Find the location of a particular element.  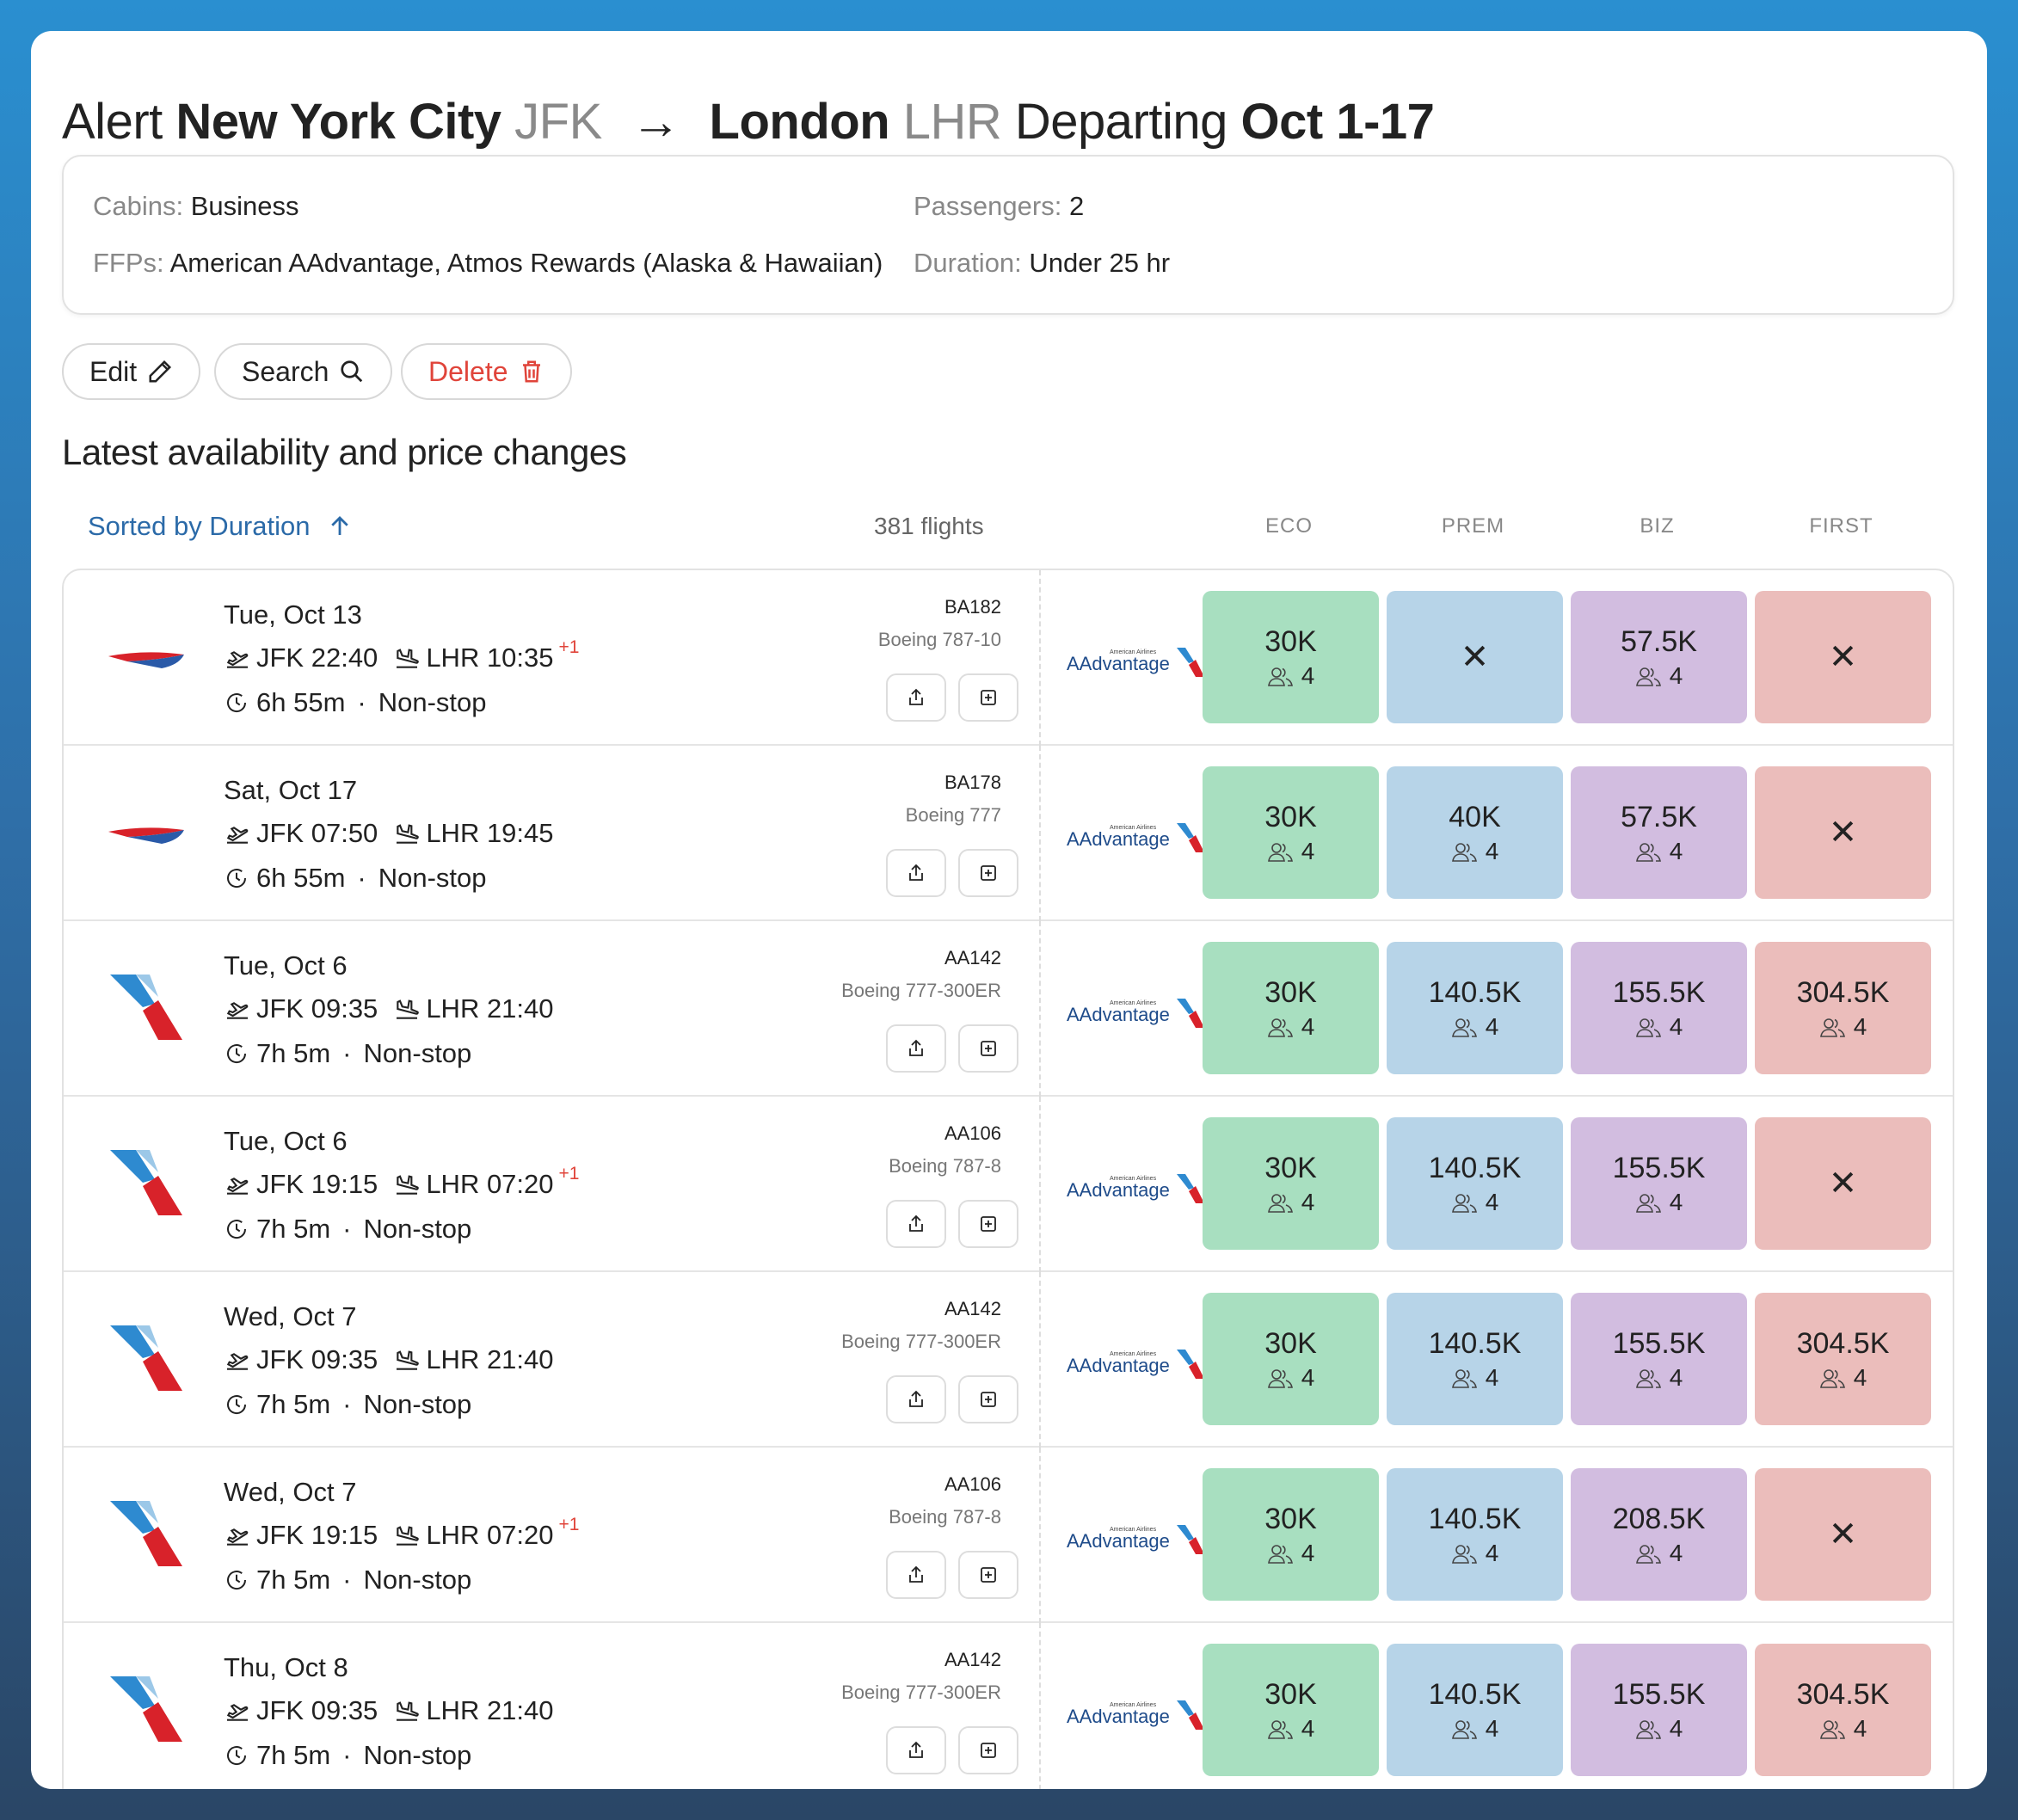

arrow-up-icon is located at coordinates (340, 525).